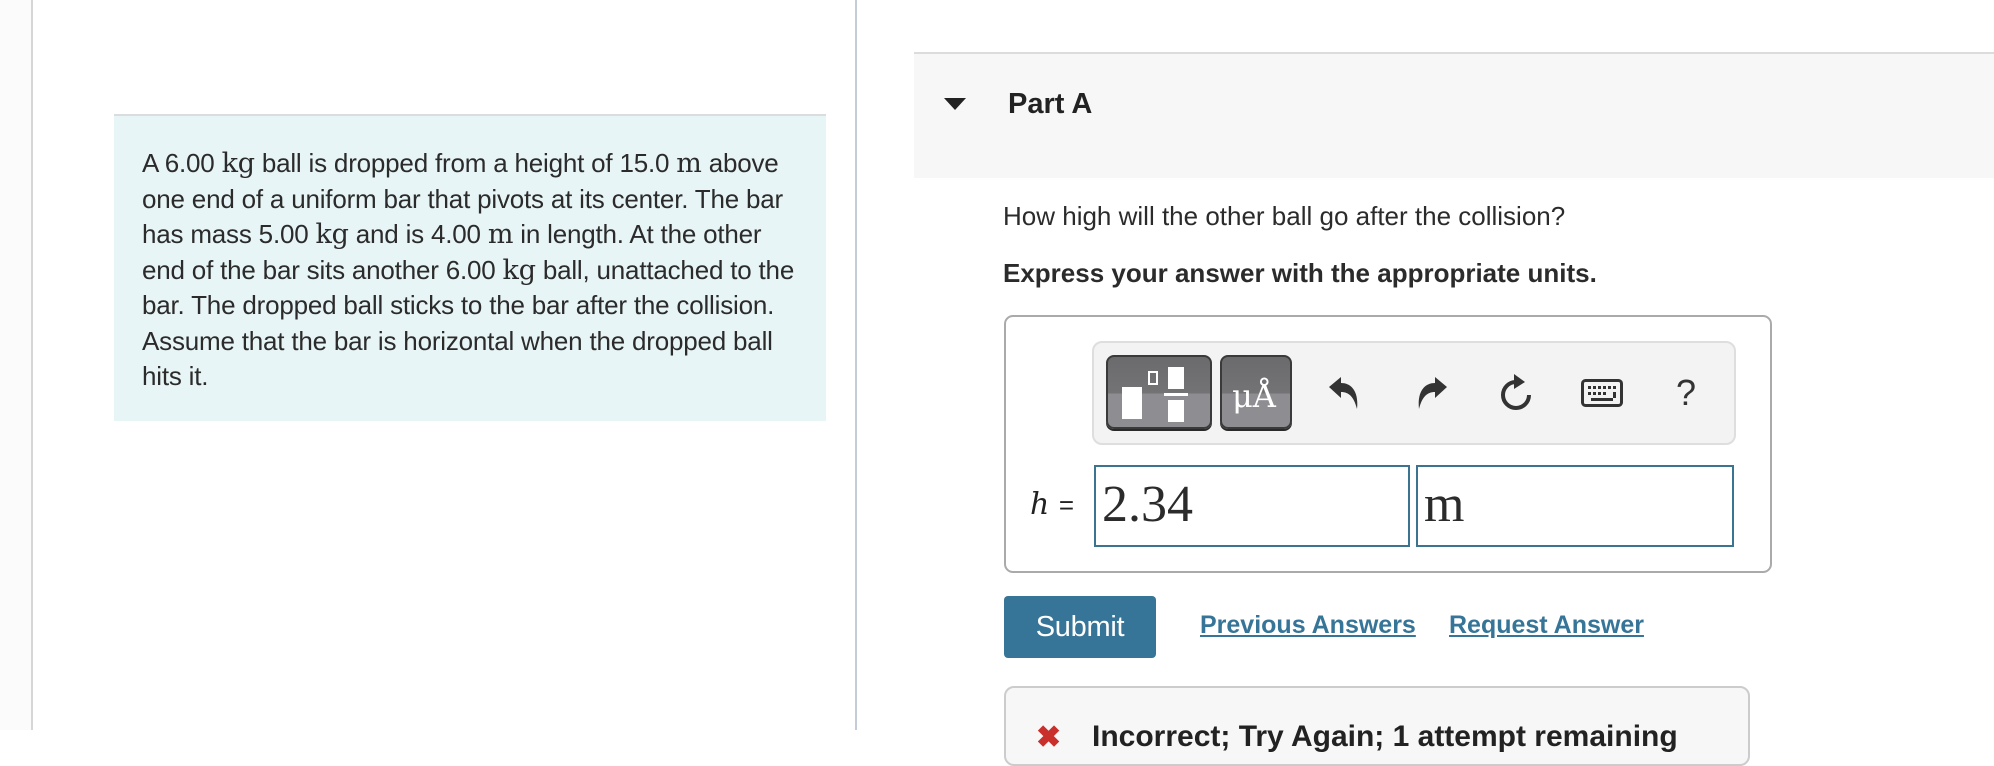 This screenshot has width=1994, height=766. I want to click on keyboard-button, so click(1602, 393).